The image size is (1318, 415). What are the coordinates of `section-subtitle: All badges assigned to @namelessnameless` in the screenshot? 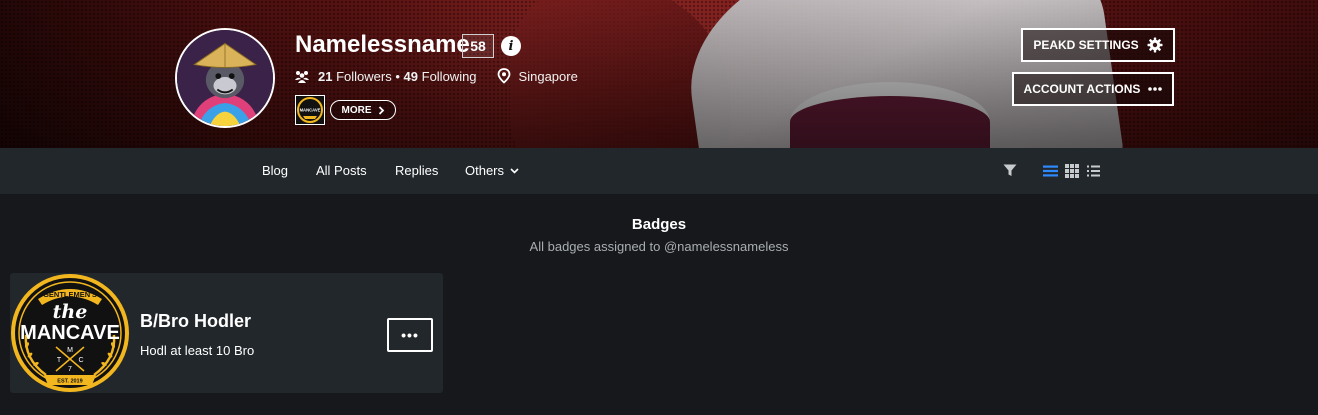 It's located at (659, 246).